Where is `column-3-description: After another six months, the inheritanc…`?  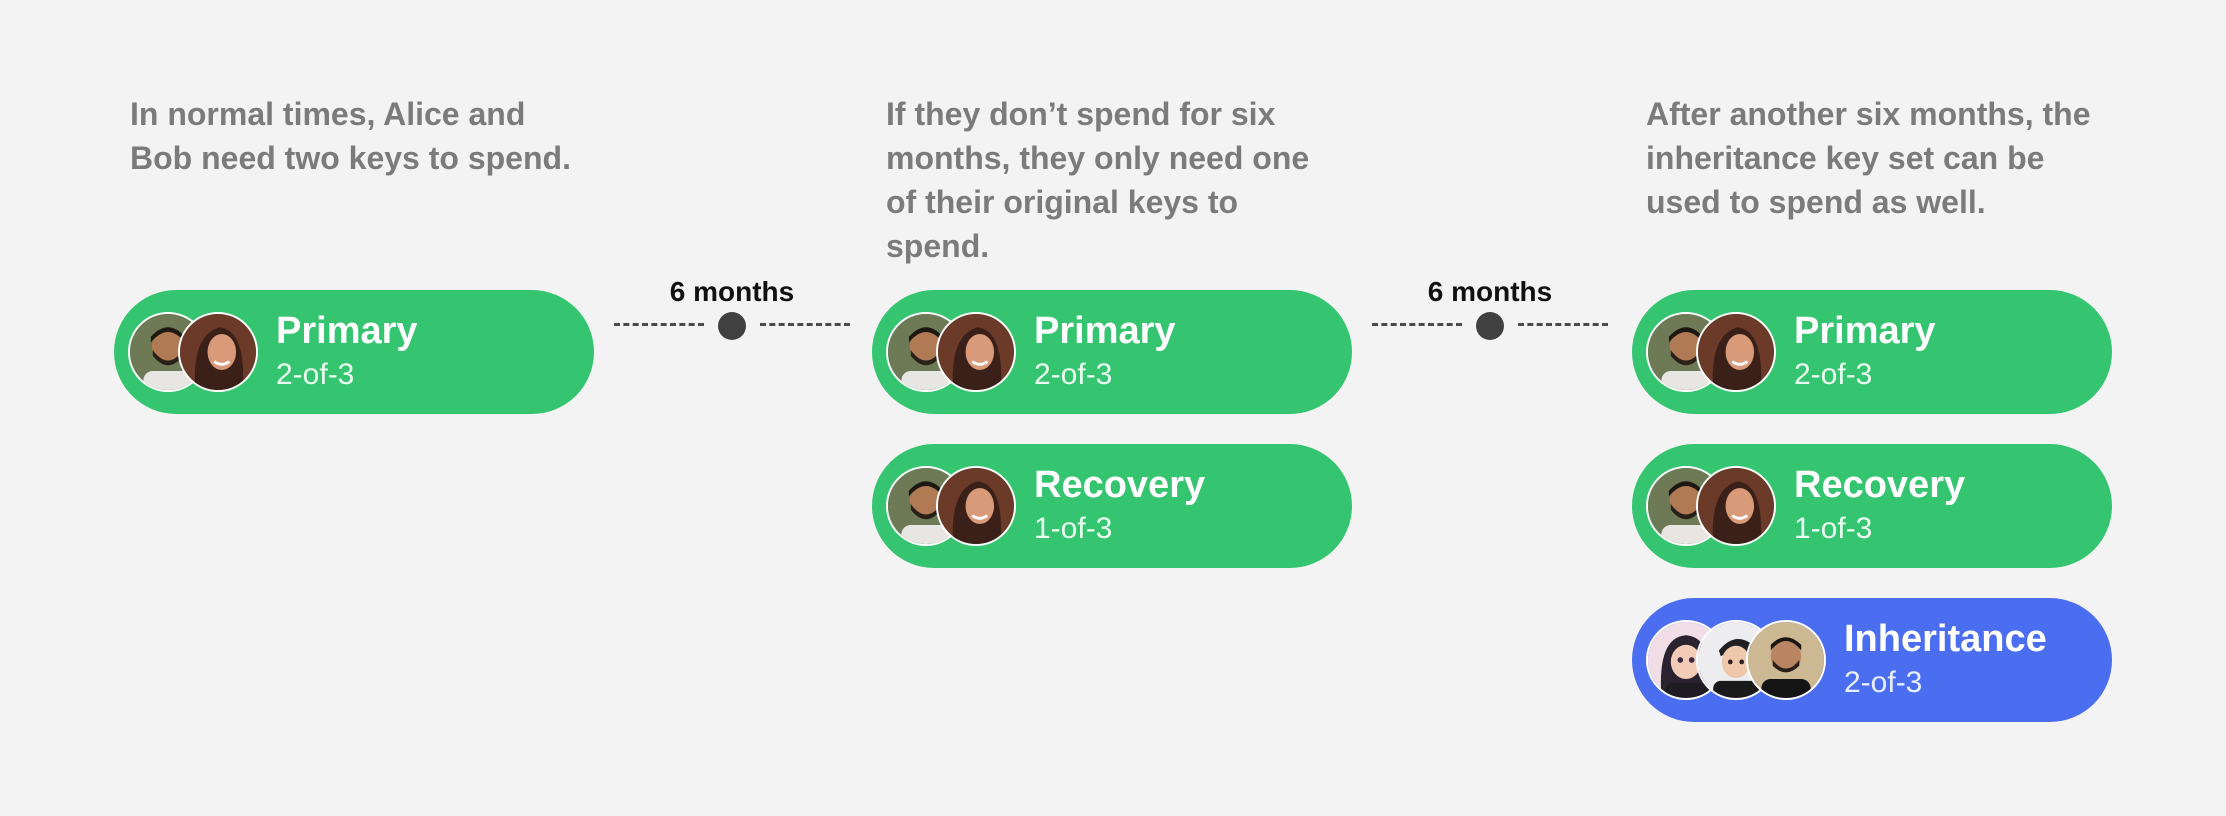
column-3-description: After another six months, the inheritanc… is located at coordinates (1868, 158).